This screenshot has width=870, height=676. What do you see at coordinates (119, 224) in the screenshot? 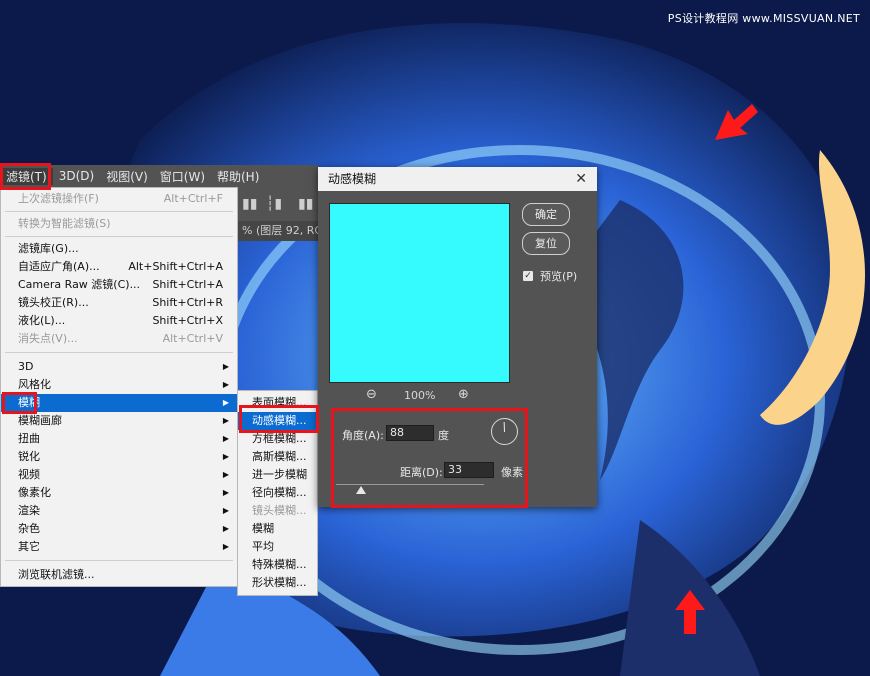
I see `menu-item-smart-filter: 转换为智能滤镜(S)` at bounding box center [119, 224].